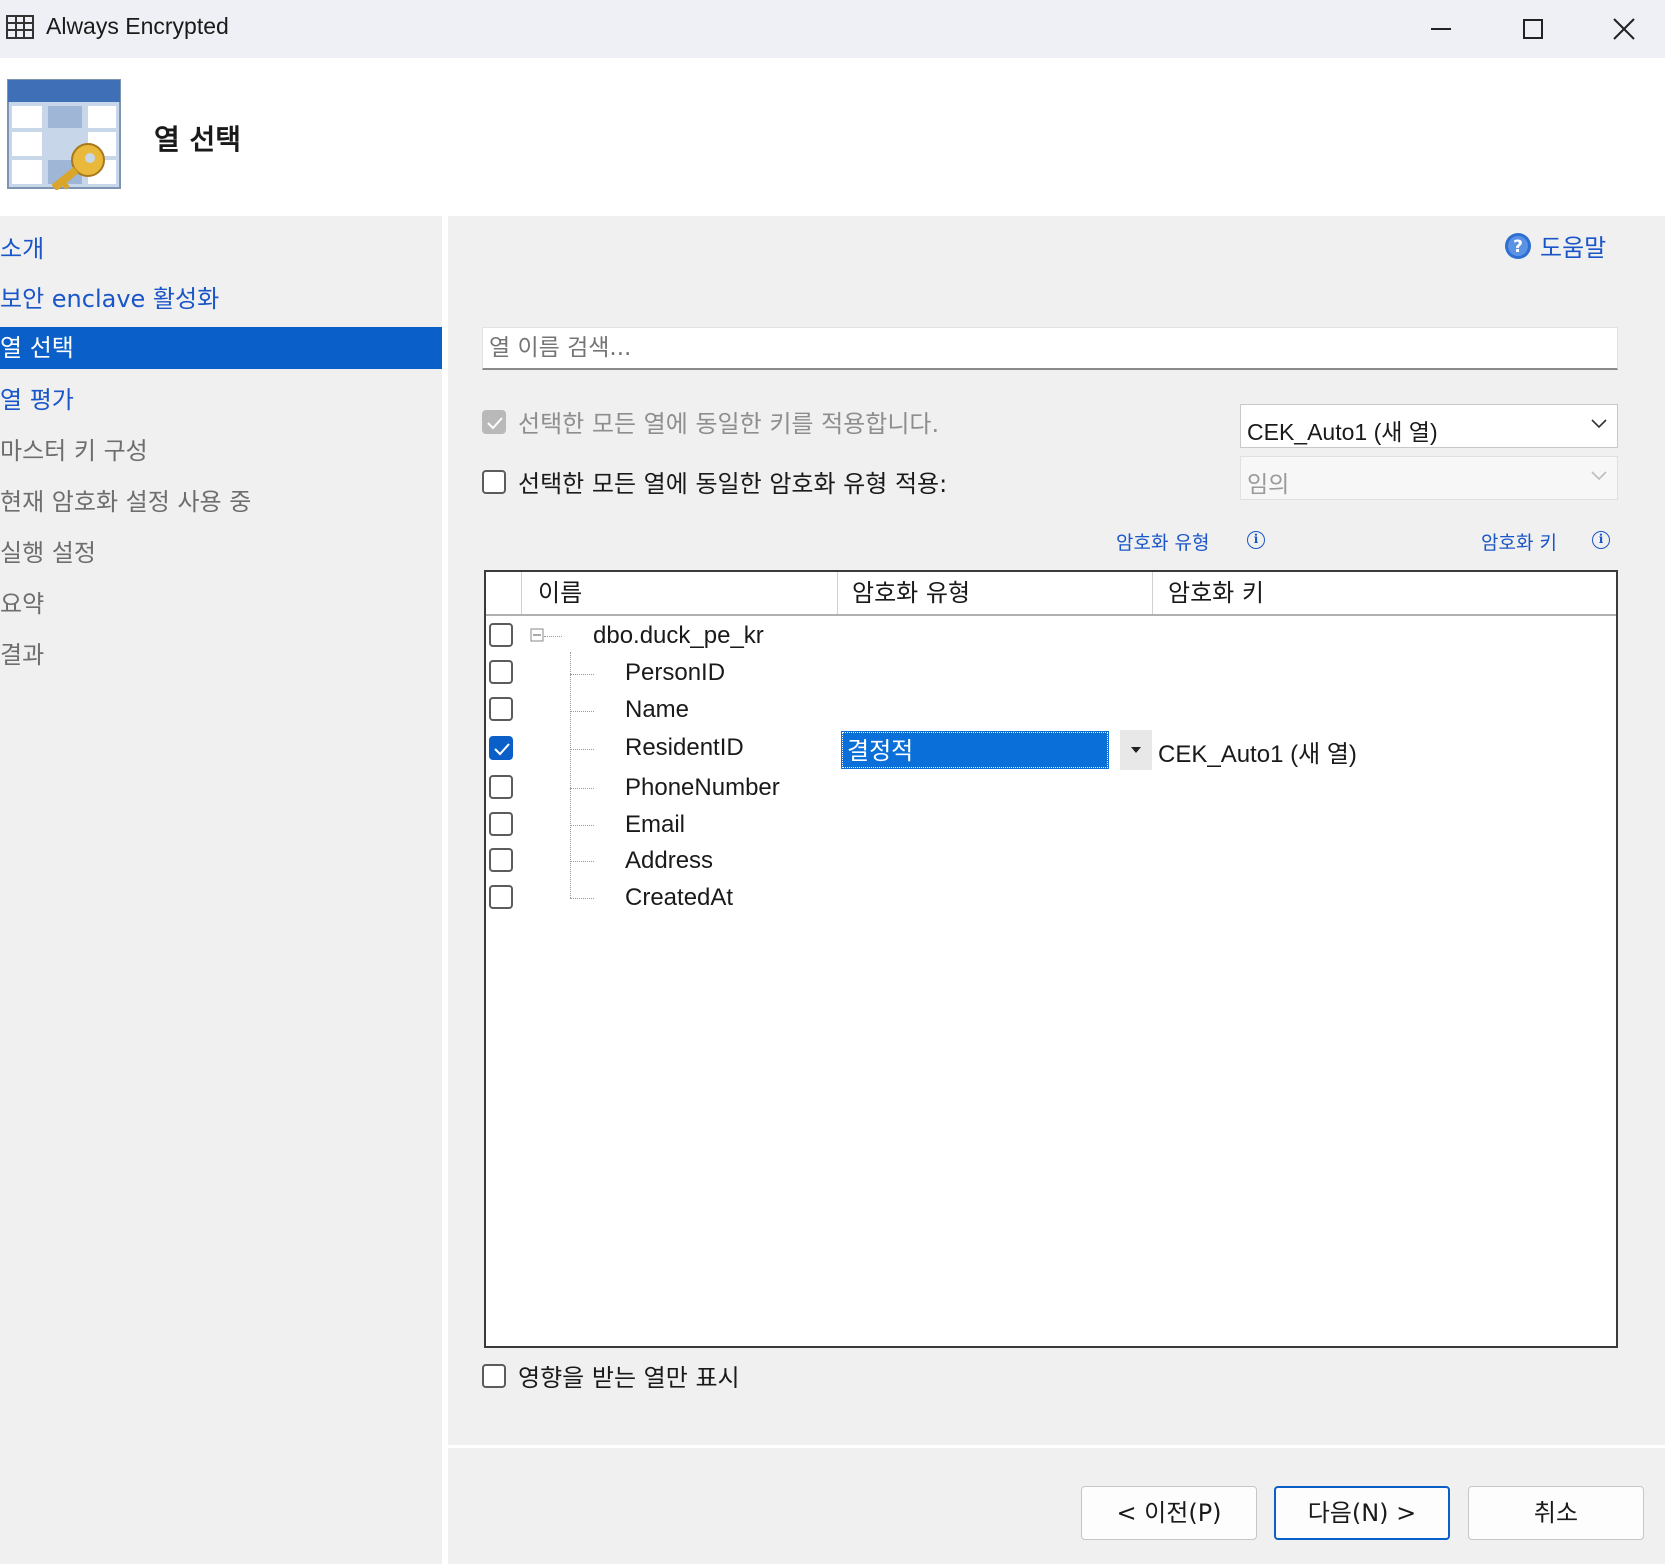 This screenshot has width=1665, height=1564. I want to click on minimize-button, so click(1441, 29).